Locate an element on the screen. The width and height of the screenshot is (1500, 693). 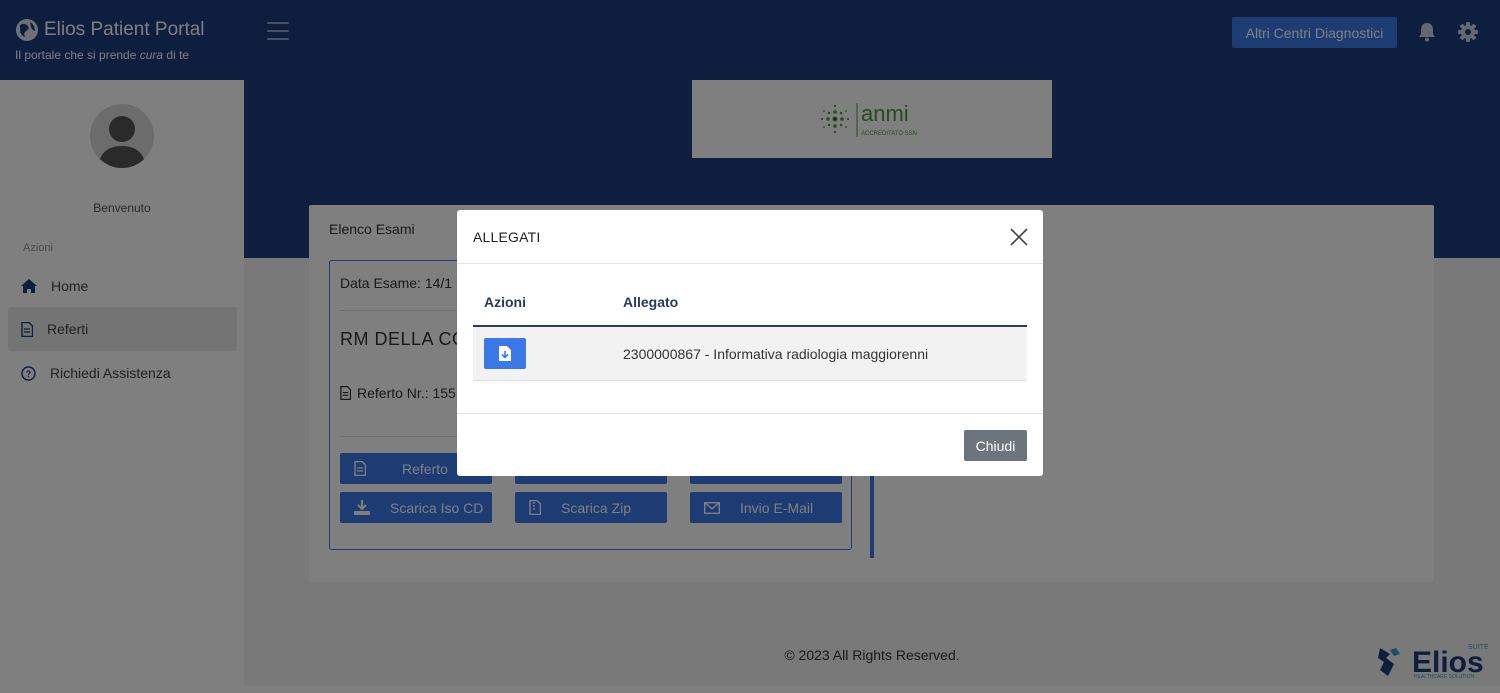
column-header-allegato: Allegato is located at coordinates (651, 302).